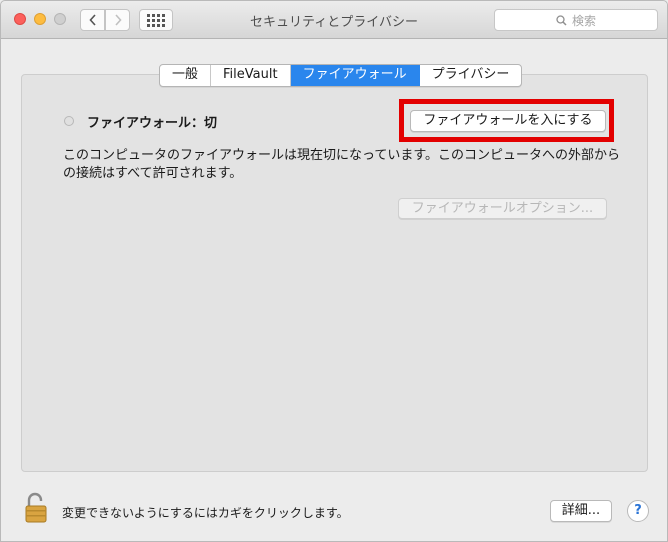 This screenshot has width=668, height=542. Describe the element at coordinates (471, 75) in the screenshot. I see `tab-privacy: プライバシー` at that location.